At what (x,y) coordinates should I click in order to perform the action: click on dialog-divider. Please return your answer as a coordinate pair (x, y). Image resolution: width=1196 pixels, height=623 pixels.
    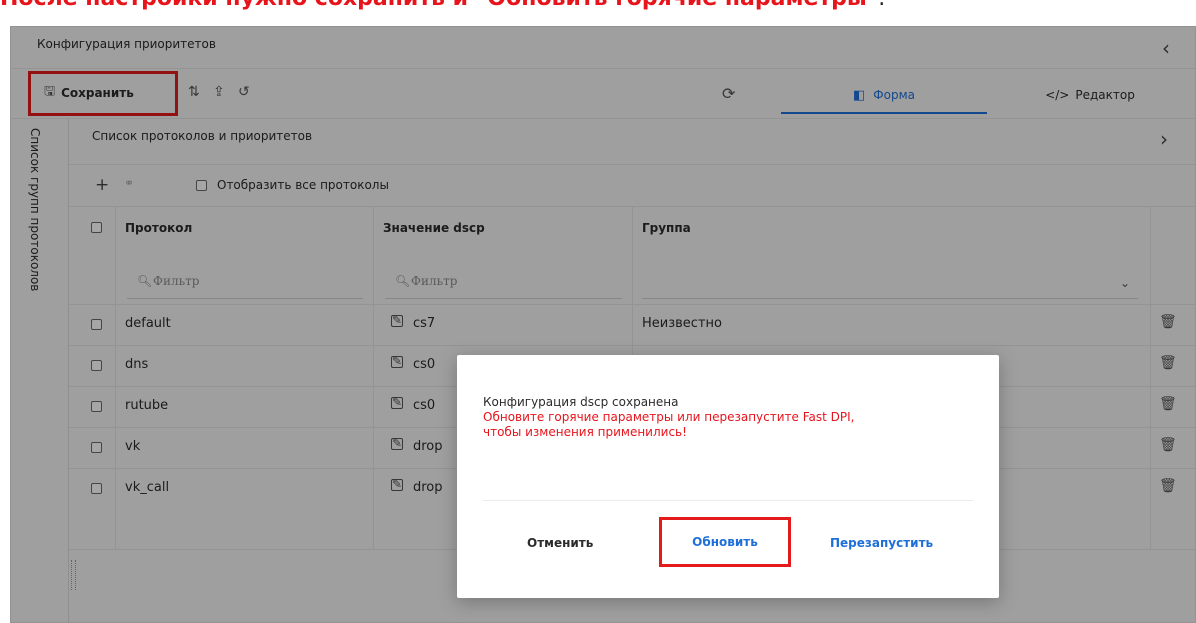
    Looking at the image, I should click on (728, 500).